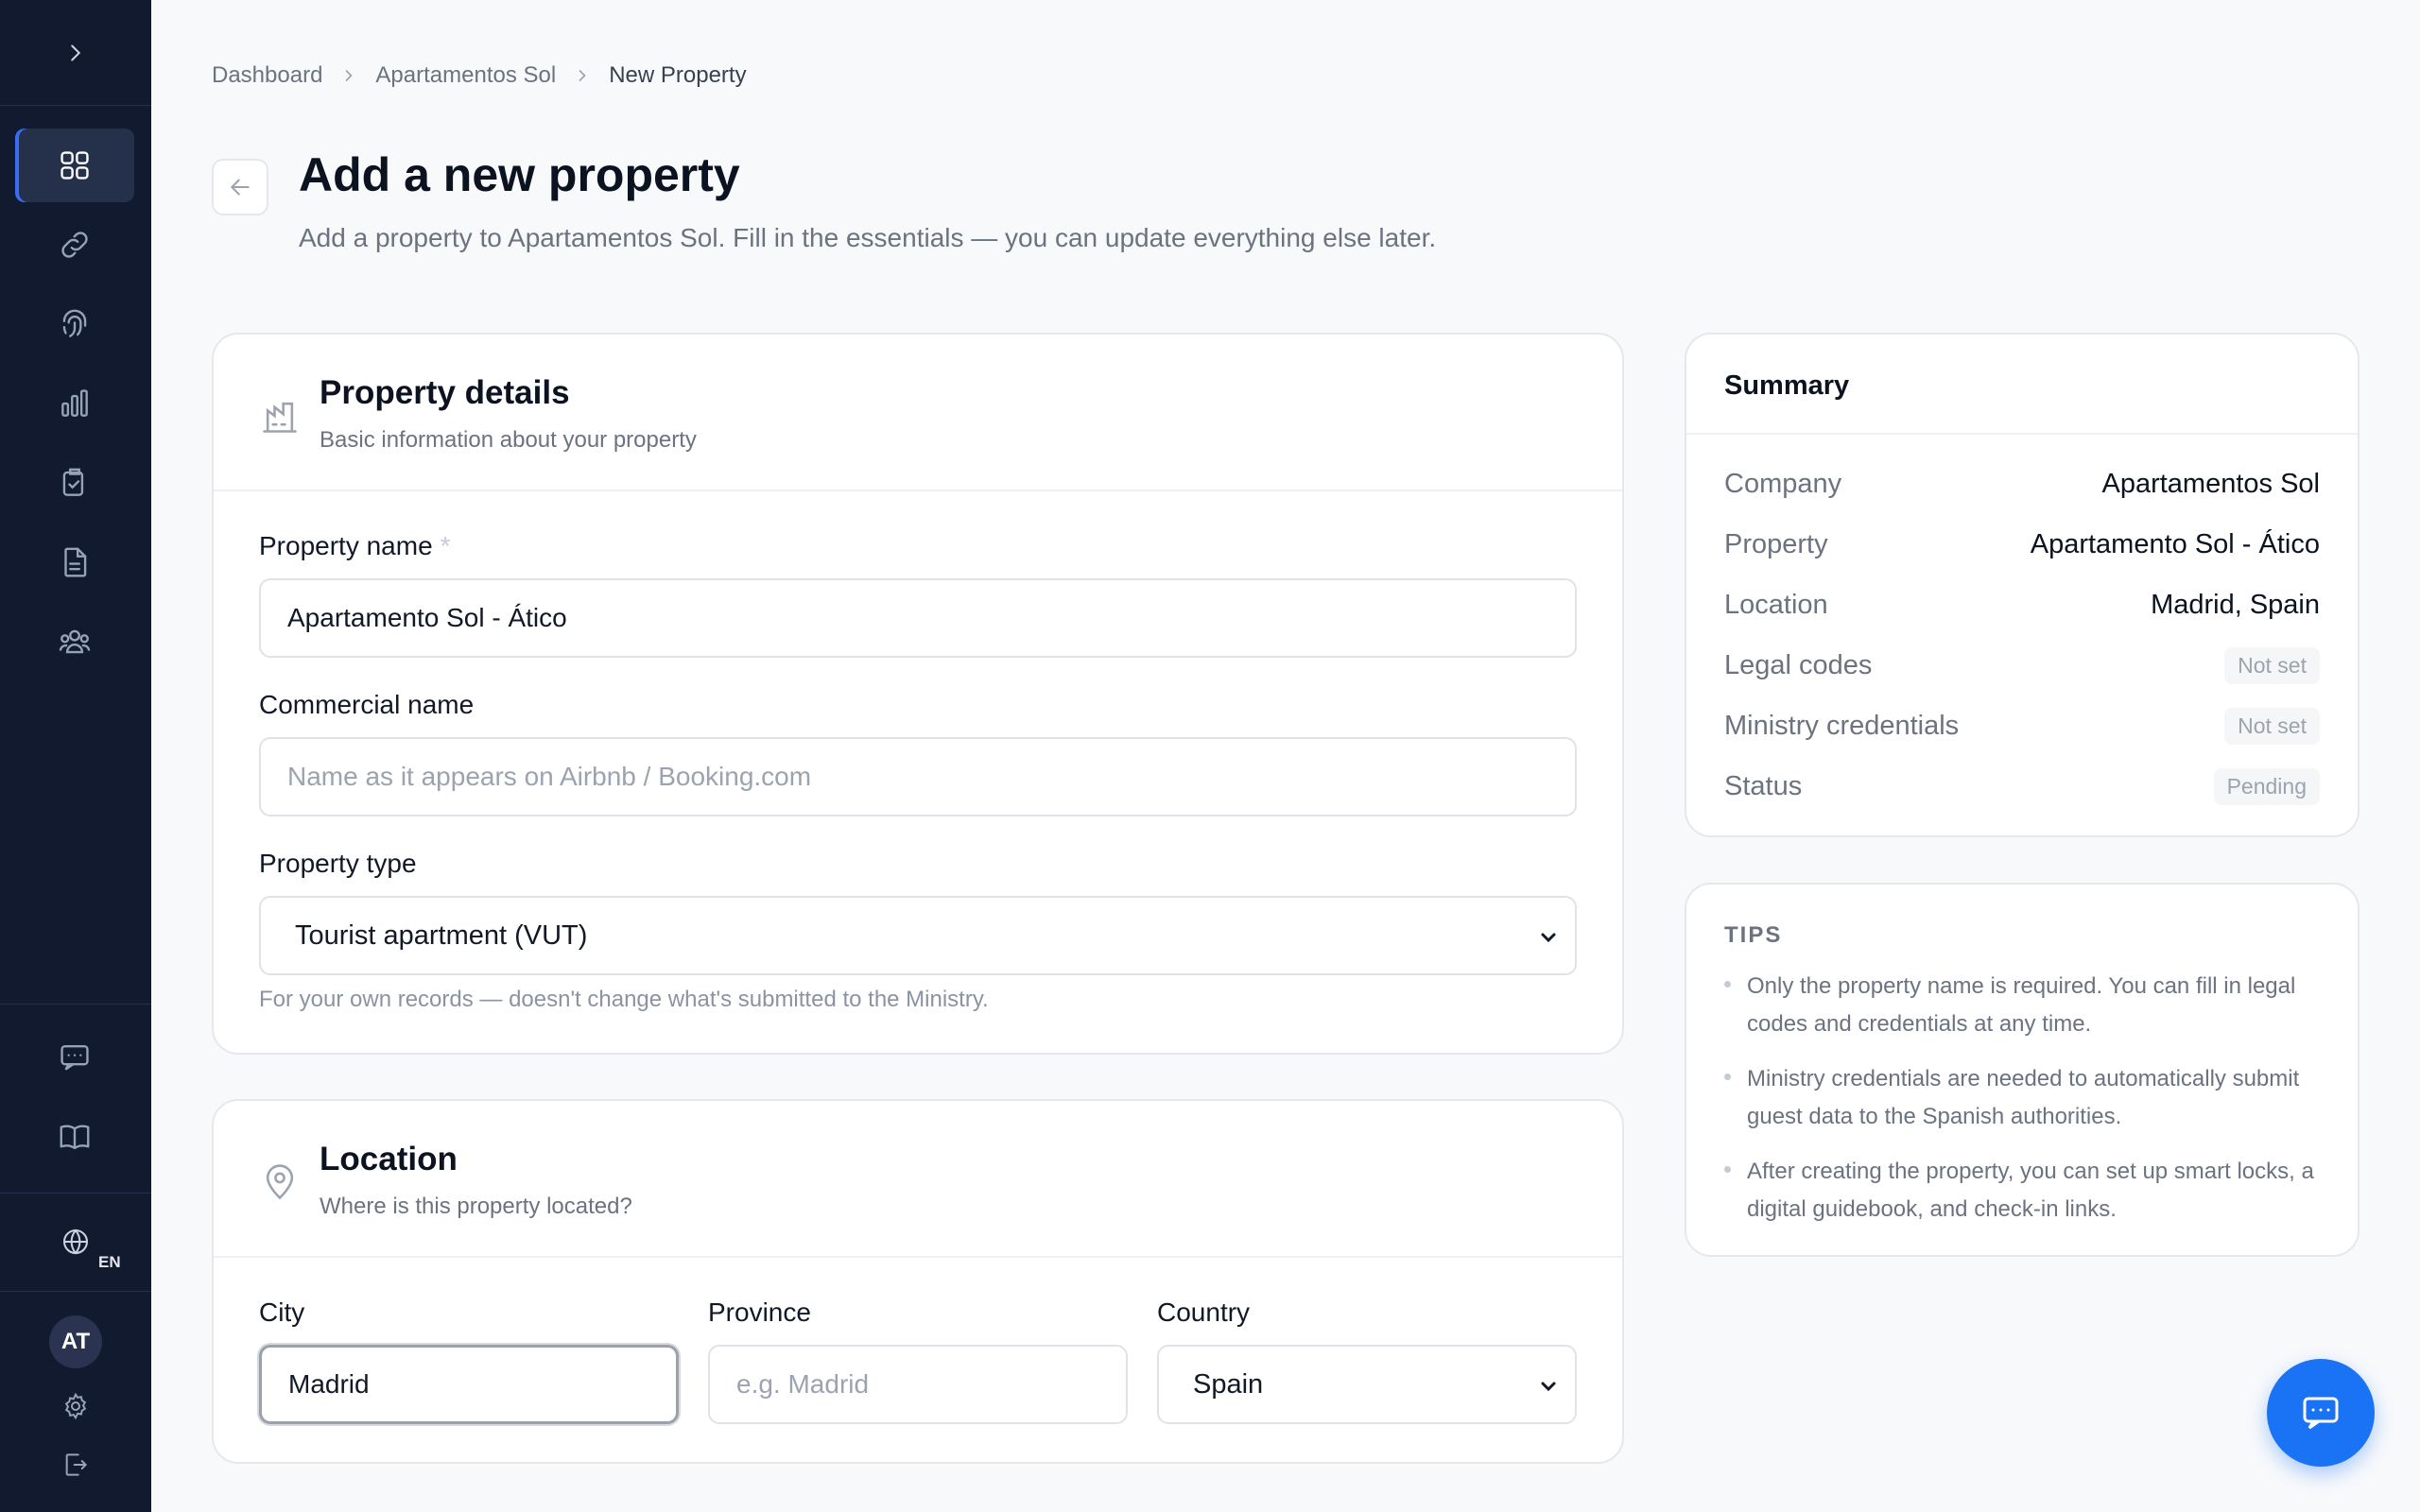 The height and width of the screenshot is (1512, 2420). Describe the element at coordinates (918, 618) in the screenshot. I see `property-name-input: Apartamento Sol - Ático` at that location.